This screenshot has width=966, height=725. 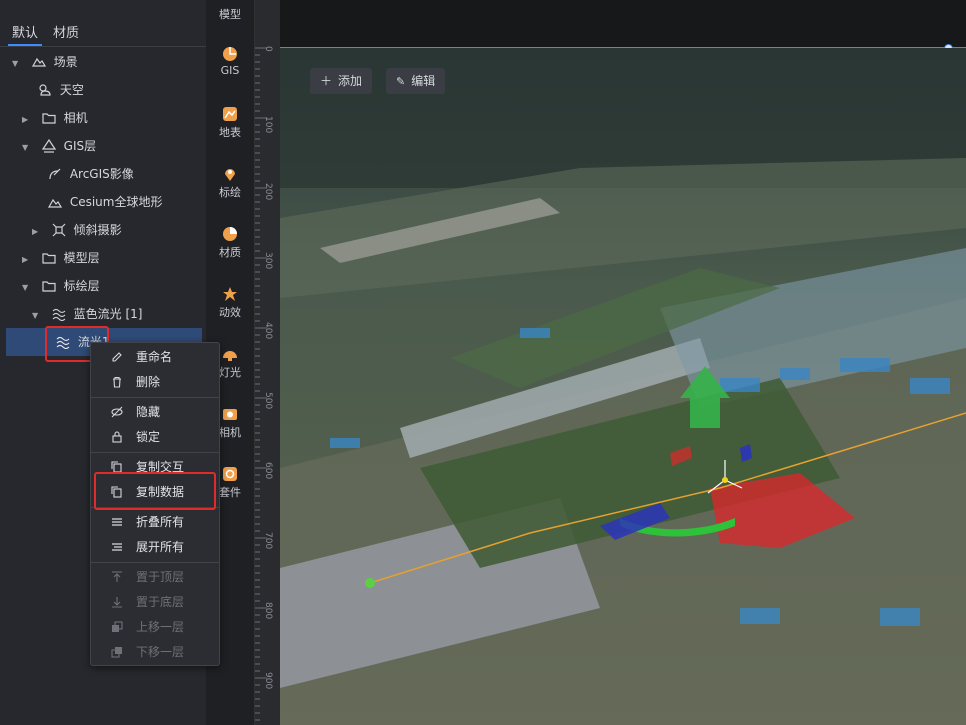 I want to click on nav-gis: GIS, so click(x=230, y=61).